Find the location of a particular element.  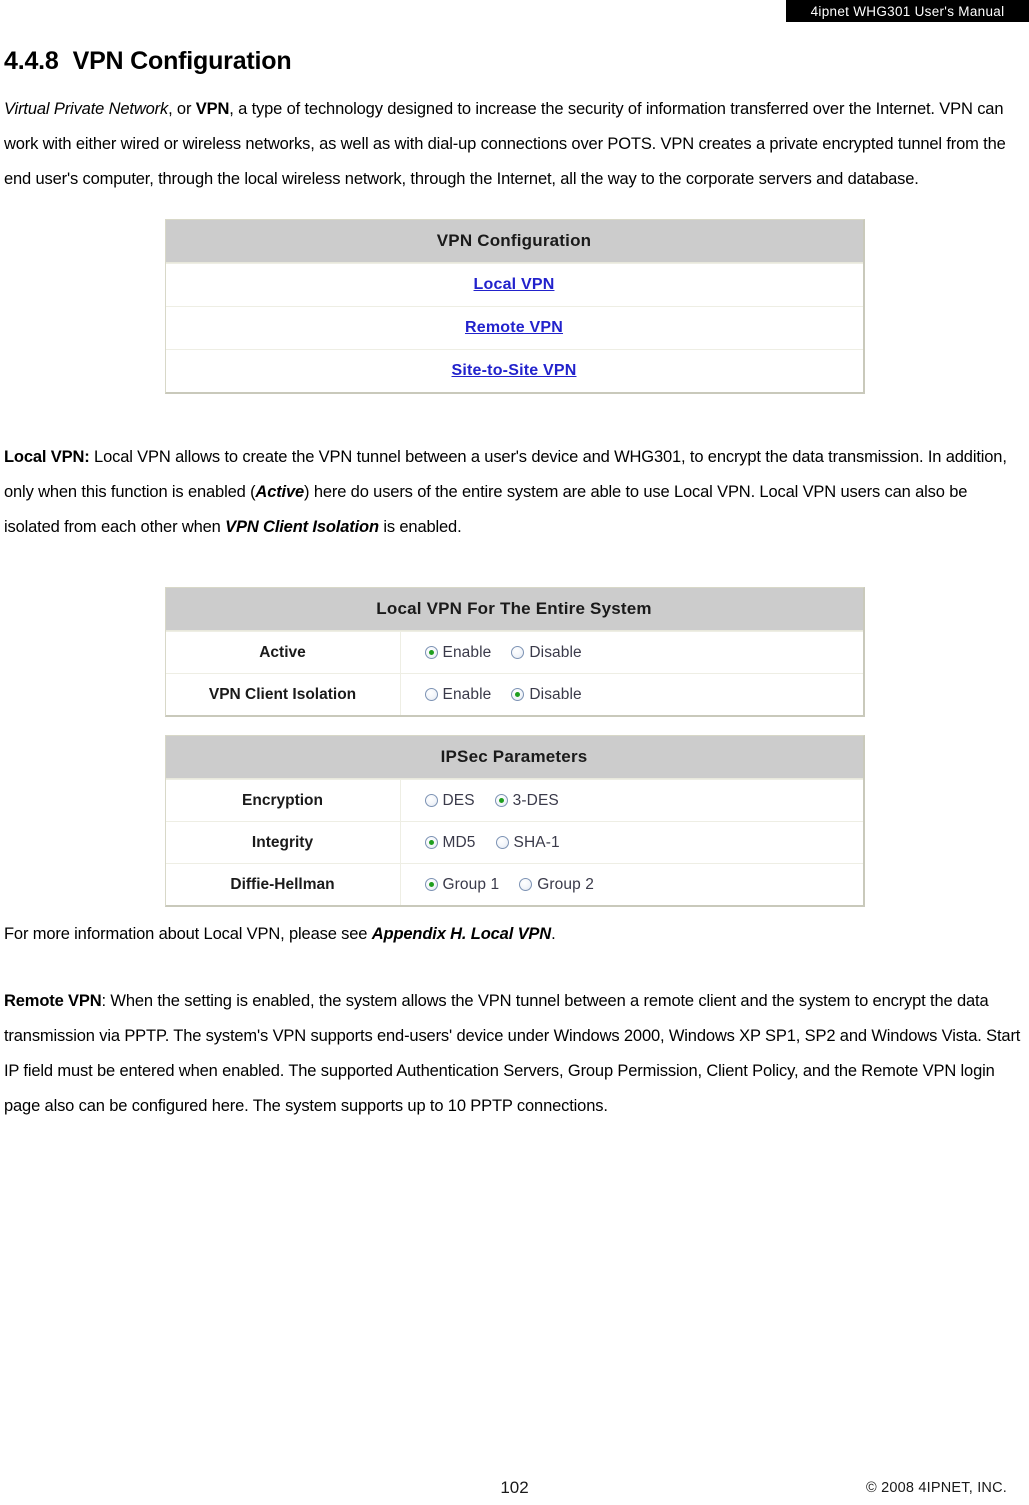

radio-option-active-disable: Disable is located at coordinates (546, 652).